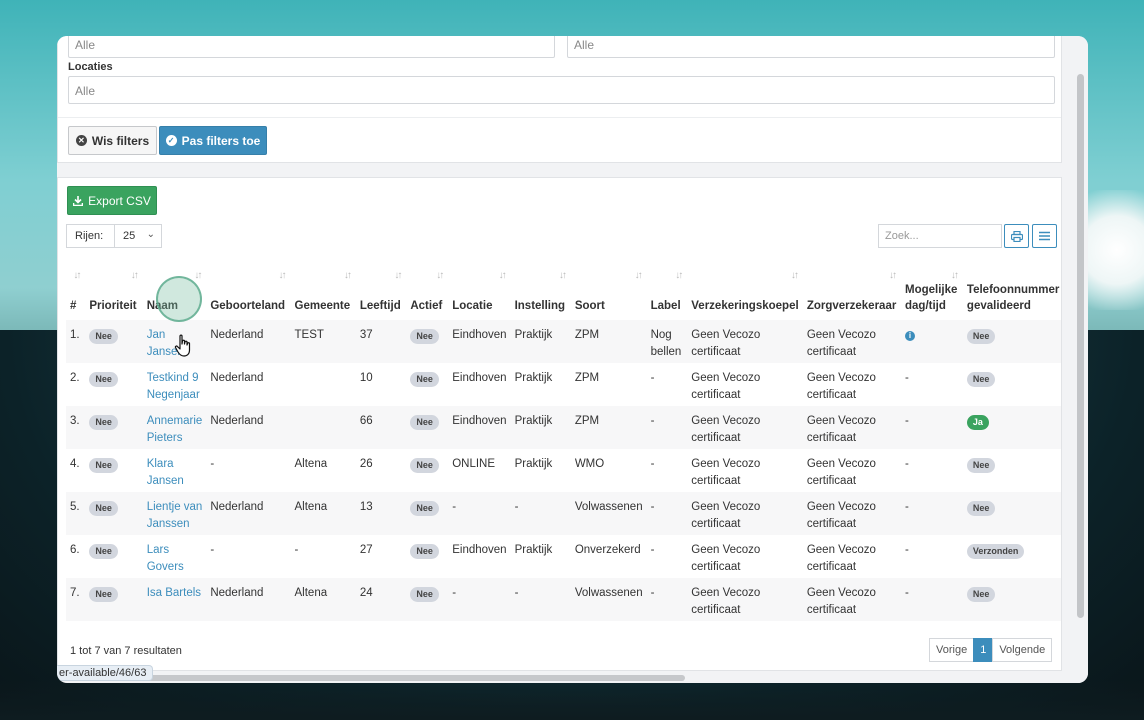 This screenshot has height=720, width=1144. Describe the element at coordinates (112, 200) in the screenshot. I see `export-csv-button: Export CSV` at that location.